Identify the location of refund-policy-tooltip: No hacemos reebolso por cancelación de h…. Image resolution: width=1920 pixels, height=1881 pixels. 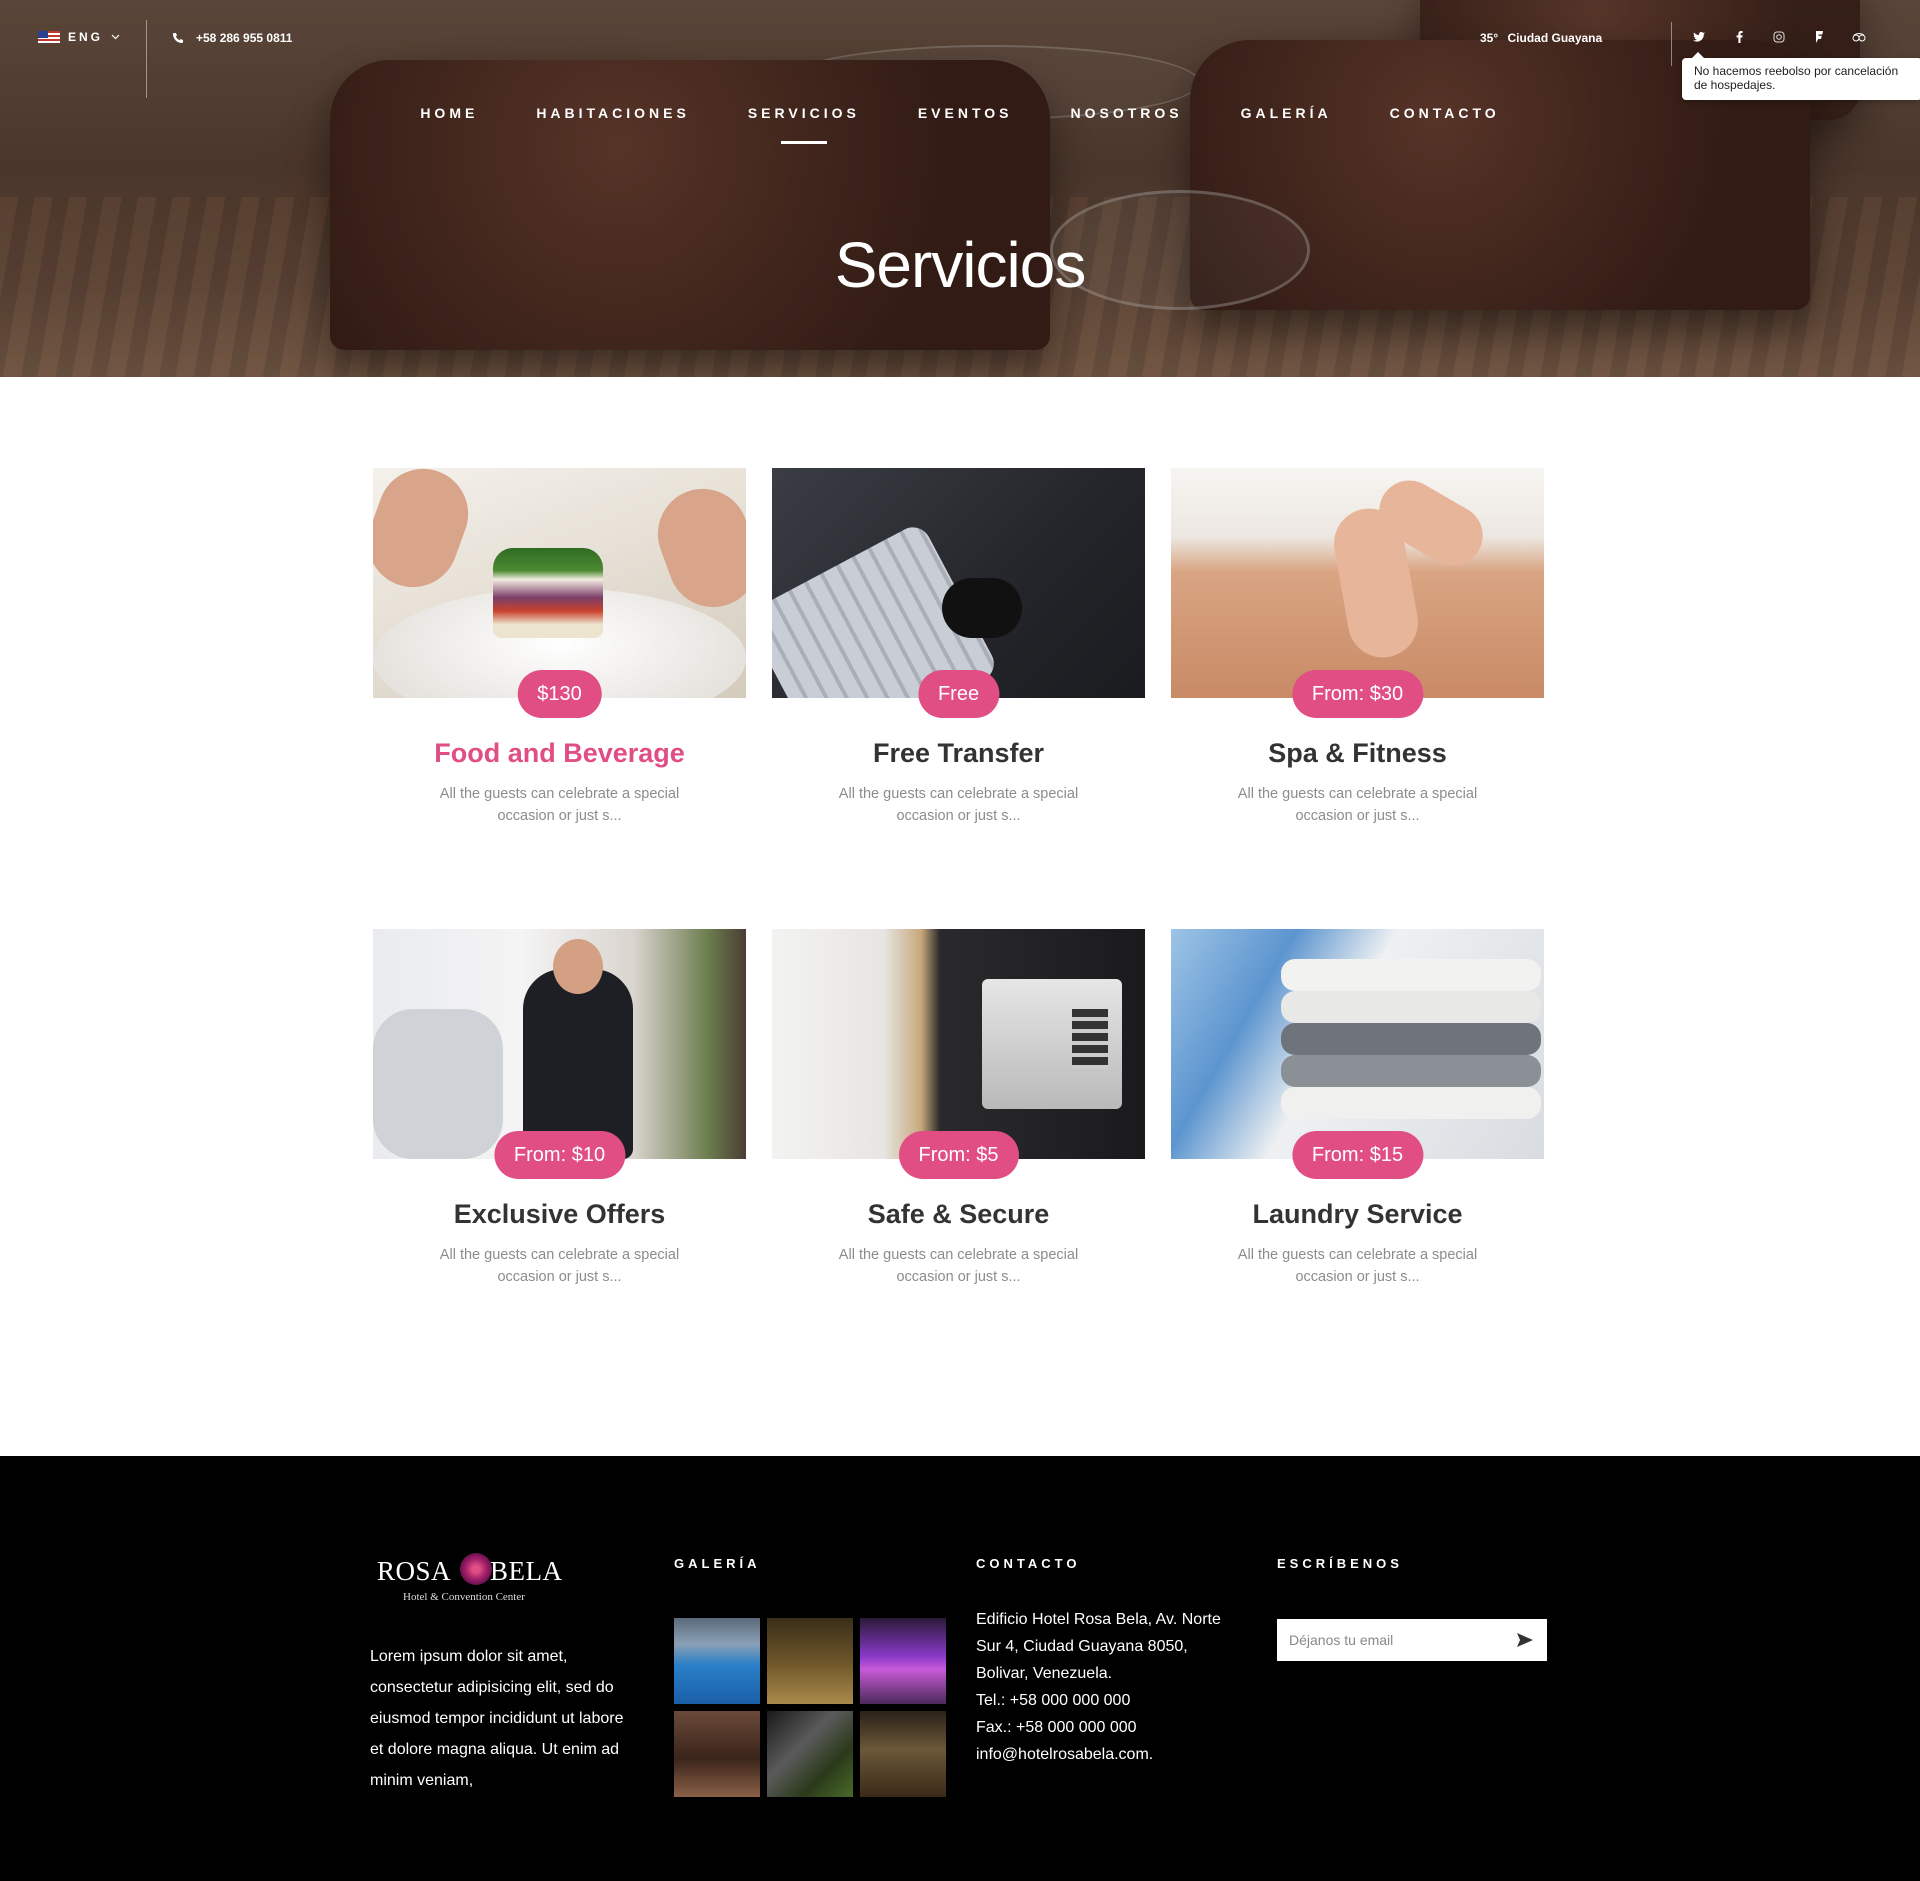
(1801, 76).